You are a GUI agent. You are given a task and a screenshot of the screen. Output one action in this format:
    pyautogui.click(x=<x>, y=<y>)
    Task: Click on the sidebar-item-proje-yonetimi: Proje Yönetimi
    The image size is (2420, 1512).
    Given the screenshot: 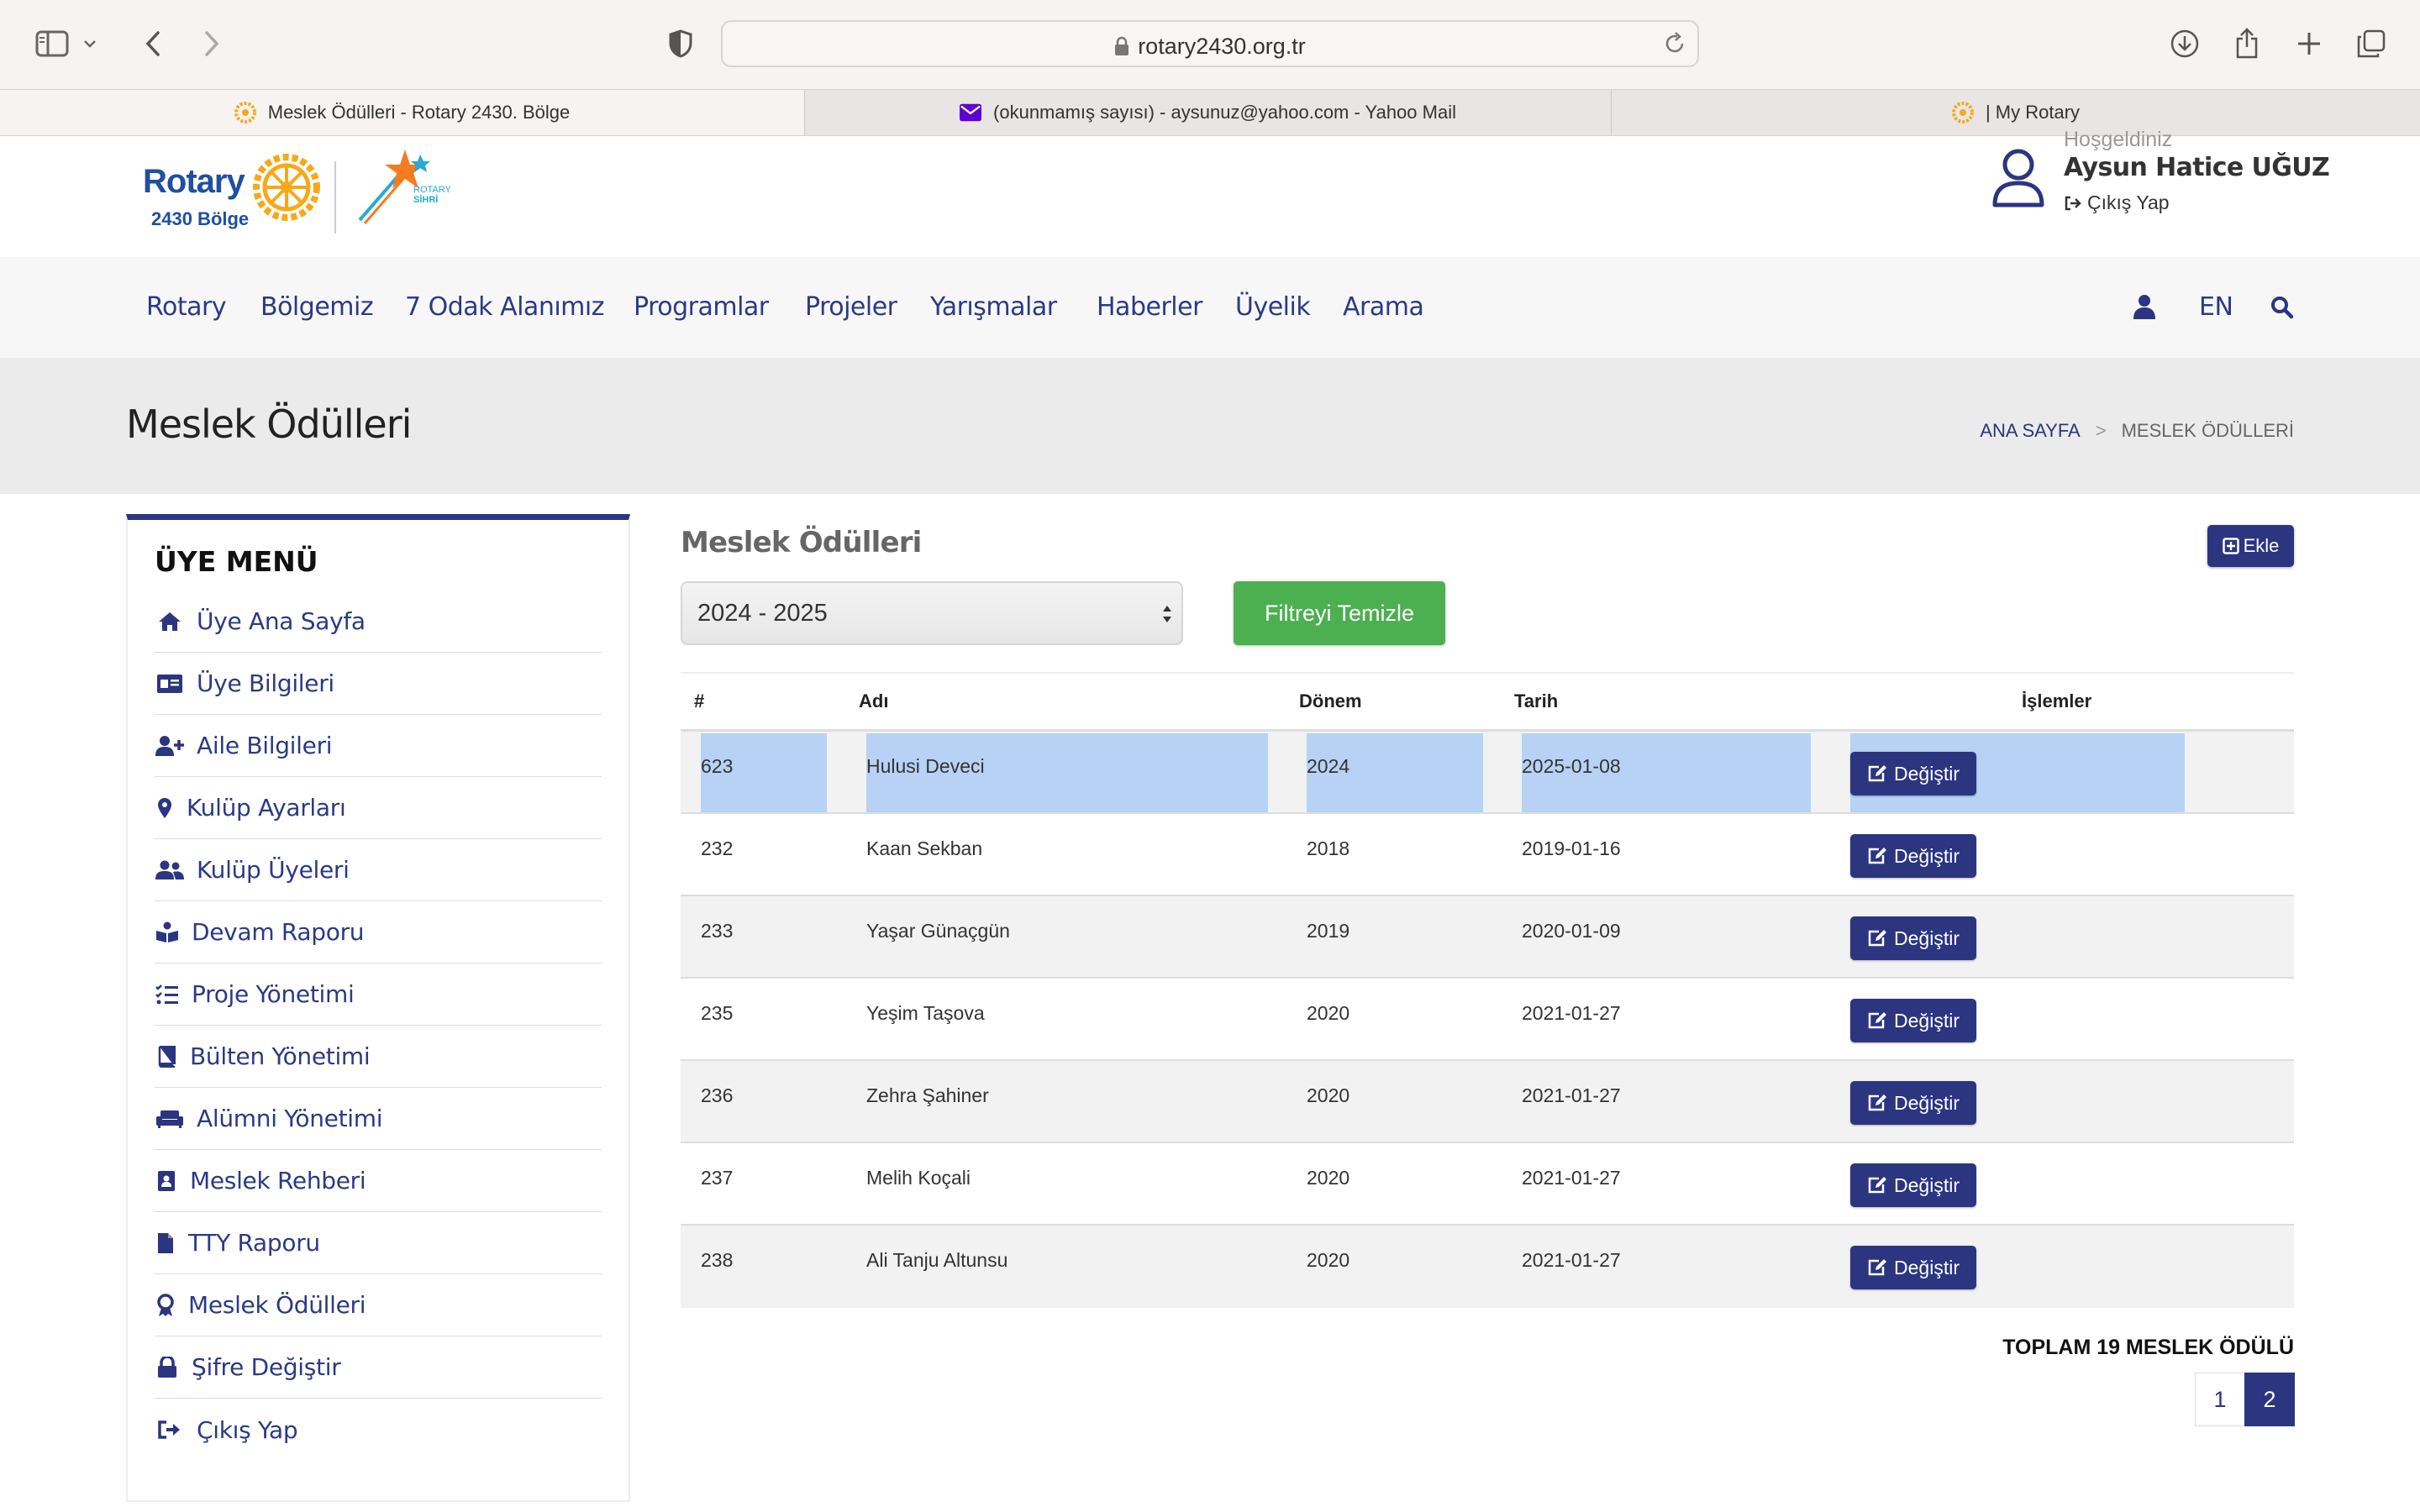 What is the action you would take?
    pyautogui.click(x=378, y=994)
    